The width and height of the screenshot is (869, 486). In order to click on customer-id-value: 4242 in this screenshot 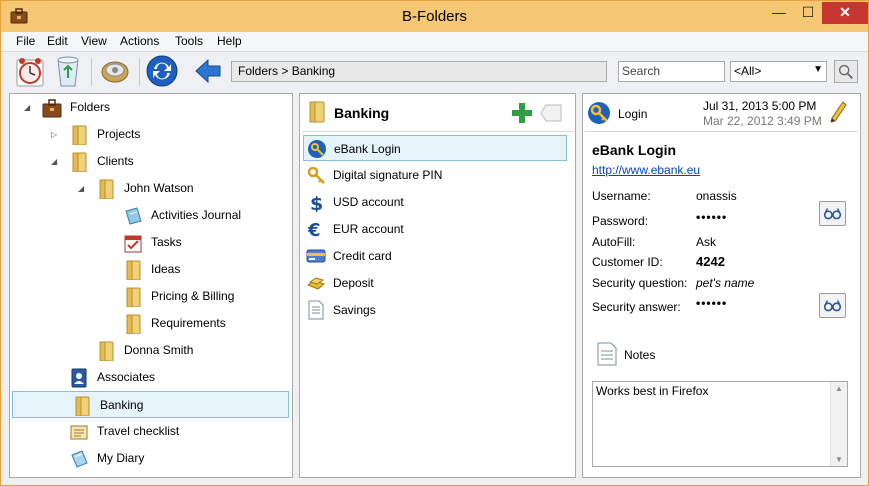, I will do `click(710, 261)`.